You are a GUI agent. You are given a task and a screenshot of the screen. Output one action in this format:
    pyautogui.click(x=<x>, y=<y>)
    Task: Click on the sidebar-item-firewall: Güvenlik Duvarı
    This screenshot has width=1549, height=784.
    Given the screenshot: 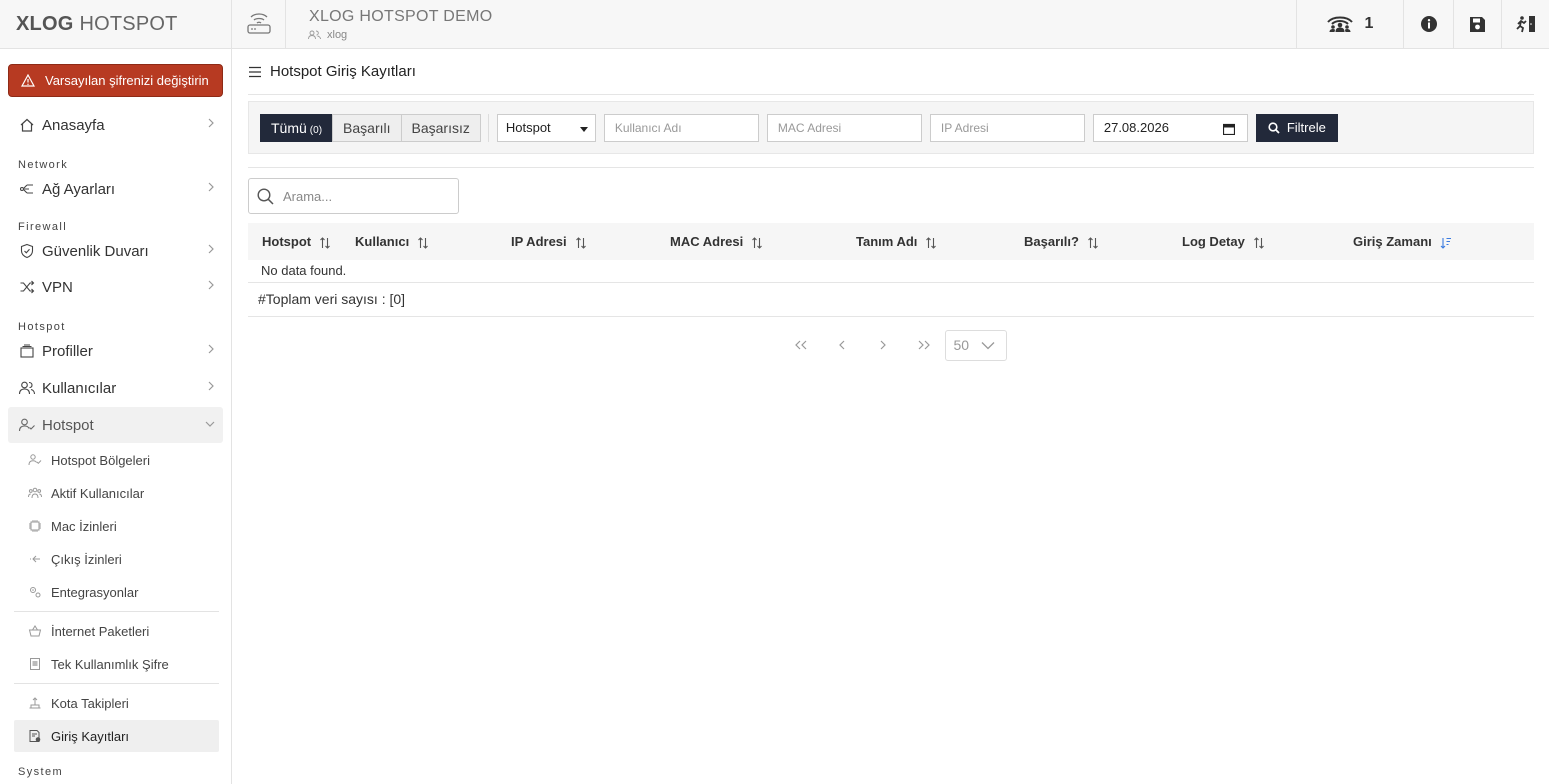 What is the action you would take?
    pyautogui.click(x=115, y=251)
    